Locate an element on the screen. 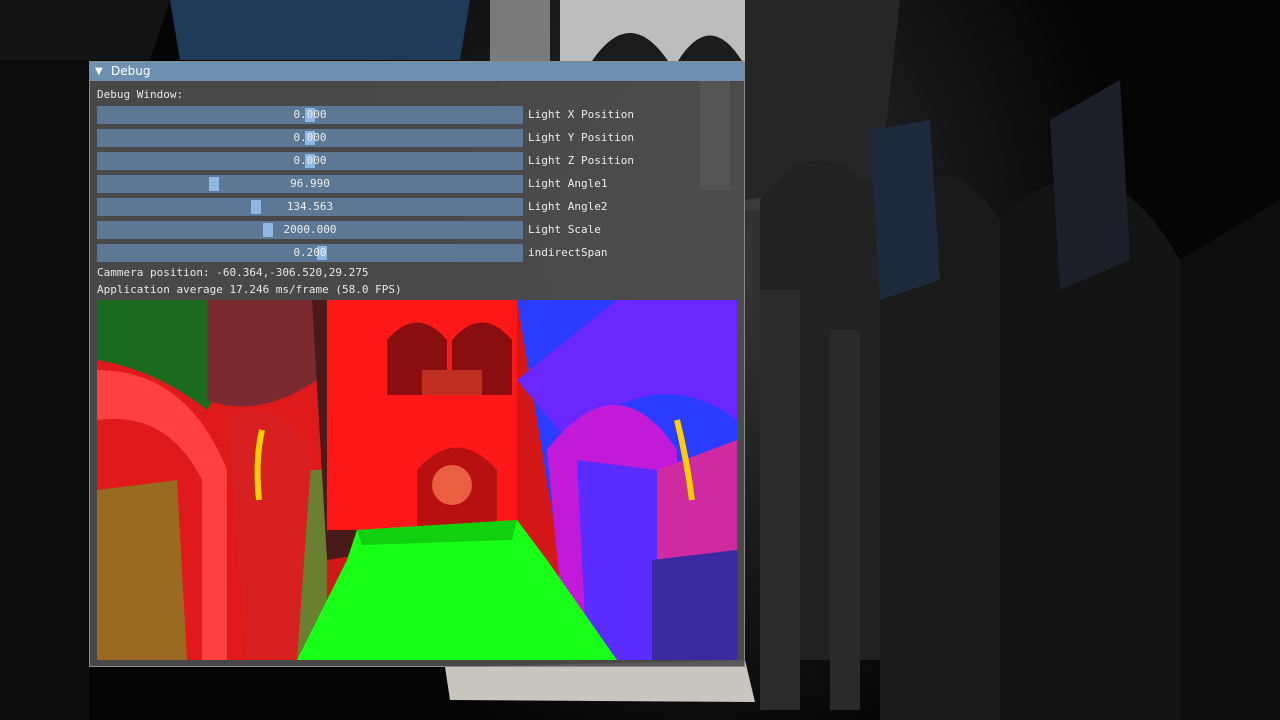 This screenshot has height=720, width=1280. slider-row: 0.000 Light Y Position is located at coordinates (377, 138).